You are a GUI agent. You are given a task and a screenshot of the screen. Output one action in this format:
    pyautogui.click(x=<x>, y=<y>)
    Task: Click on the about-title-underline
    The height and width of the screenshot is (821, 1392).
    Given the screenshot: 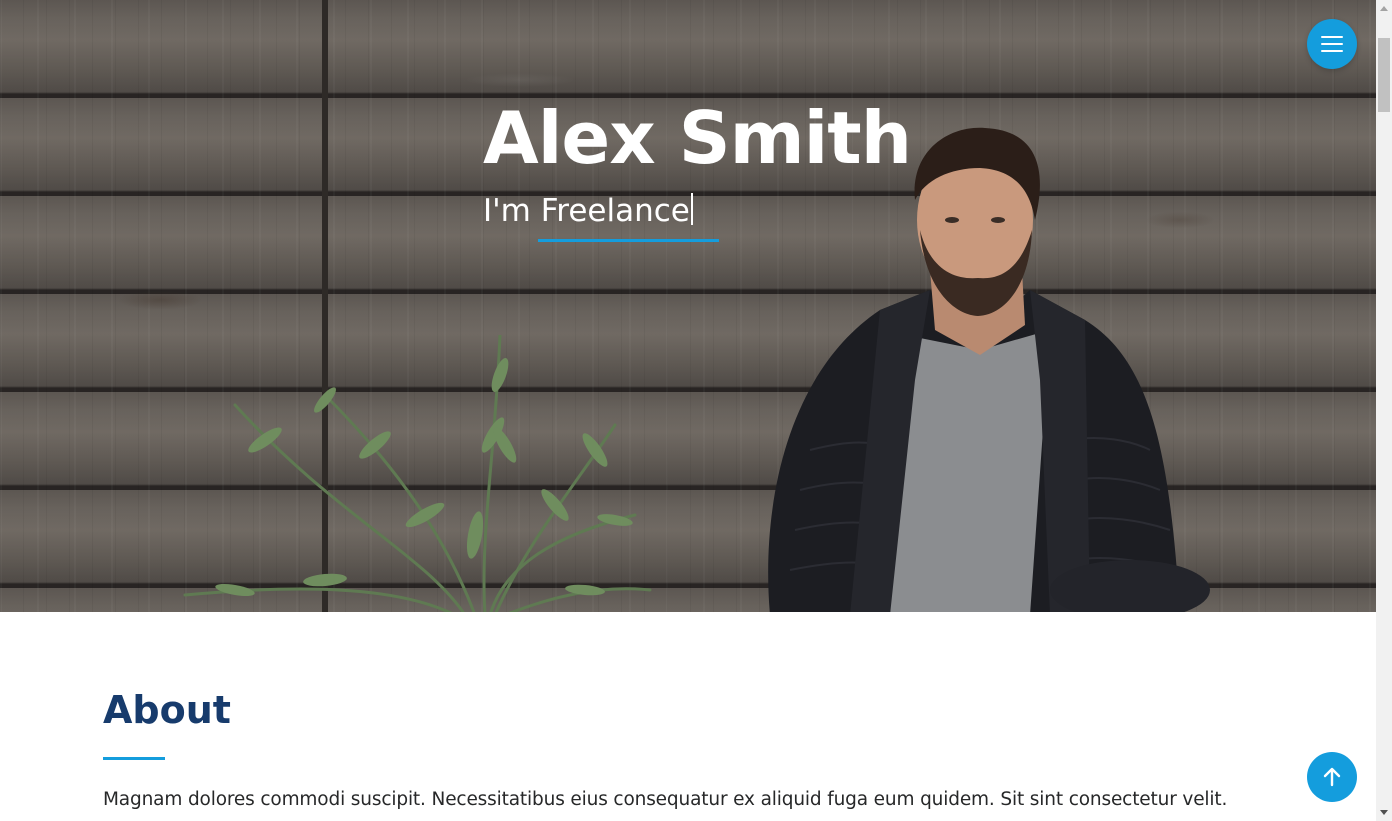 What is the action you would take?
    pyautogui.click(x=134, y=758)
    